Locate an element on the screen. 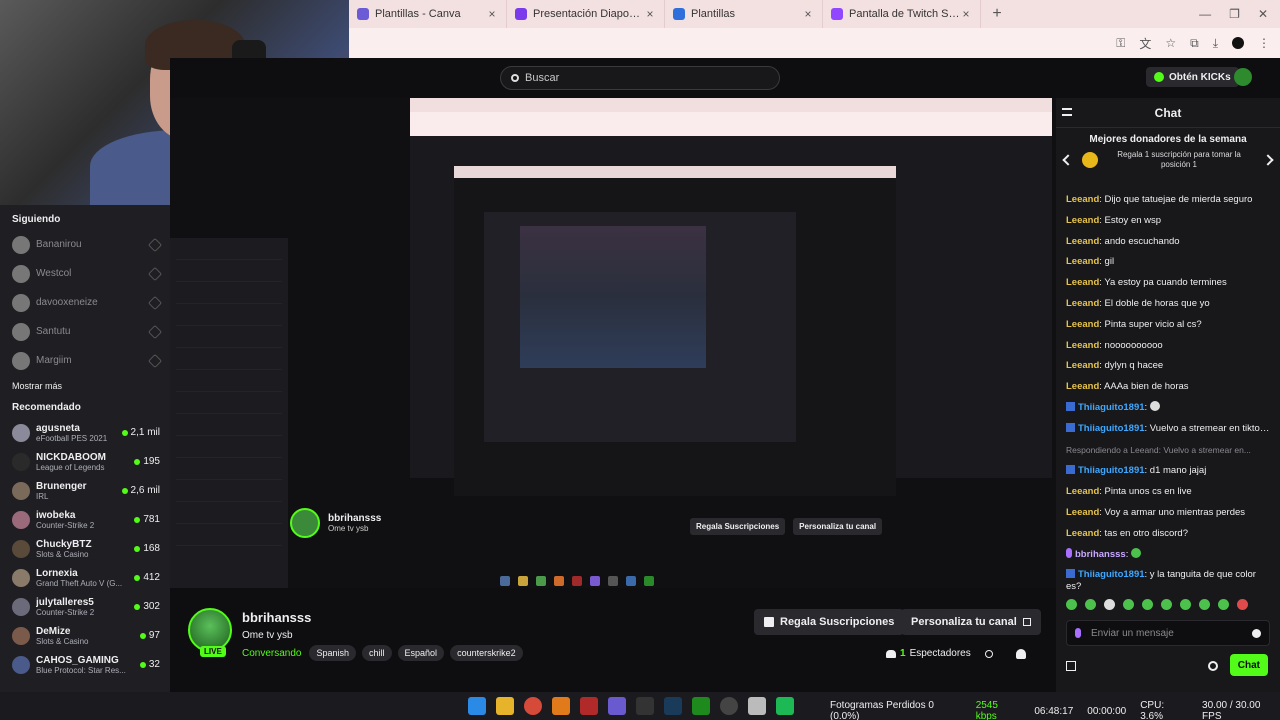 The height and width of the screenshot is (720, 1280). discord-icon is located at coordinates (617, 706).